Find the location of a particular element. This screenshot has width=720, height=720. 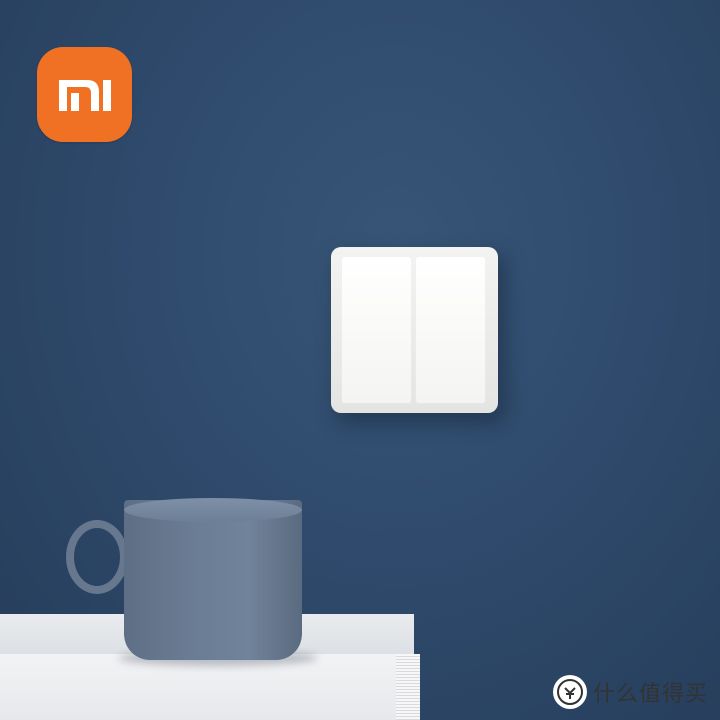

mi-logo is located at coordinates (84, 94).